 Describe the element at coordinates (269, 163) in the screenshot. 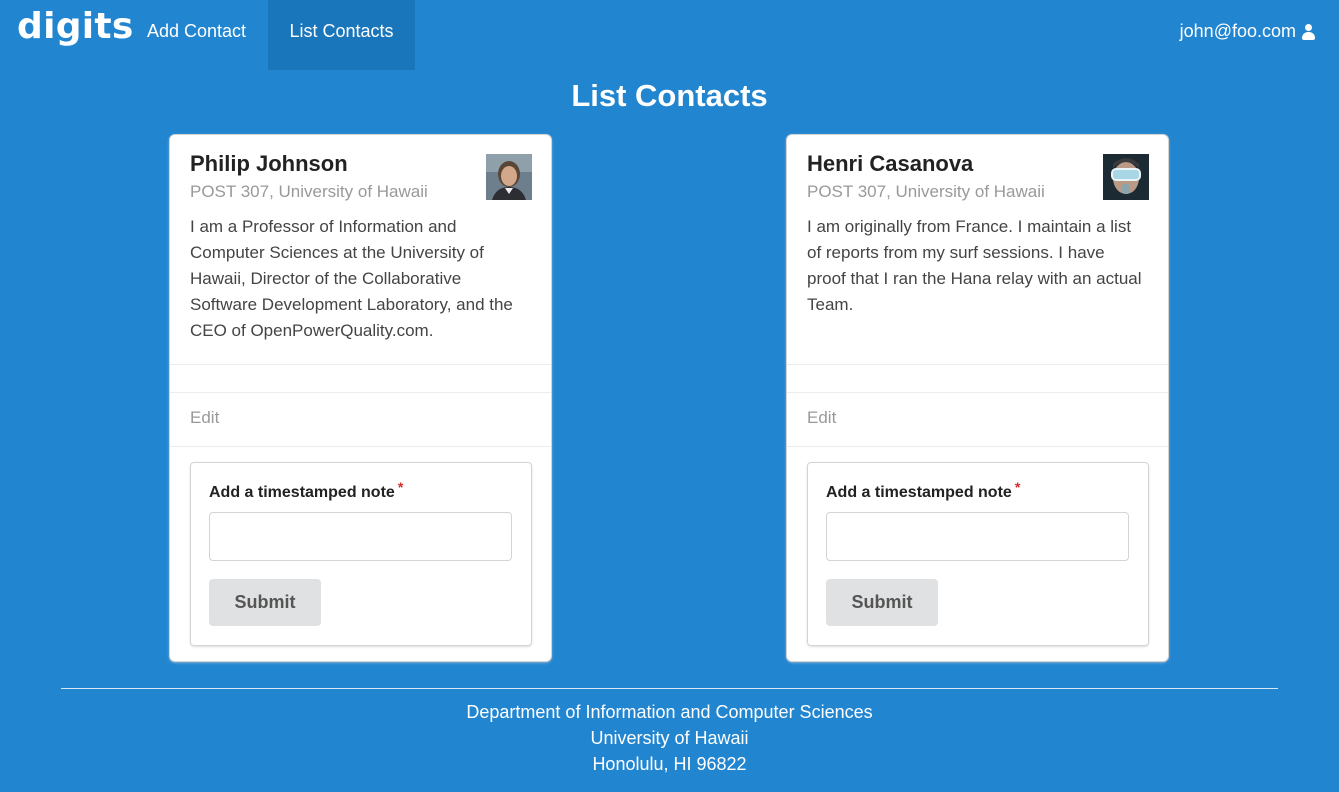

I see `contact-name: Philip Johnson` at that location.